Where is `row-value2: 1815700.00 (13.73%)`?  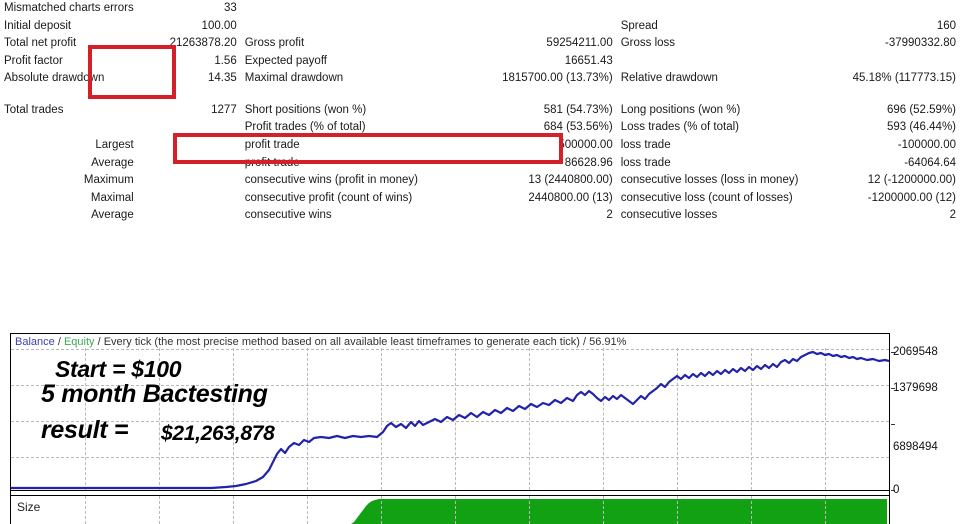 row-value2: 1815700.00 (13.73%) is located at coordinates (557, 78).